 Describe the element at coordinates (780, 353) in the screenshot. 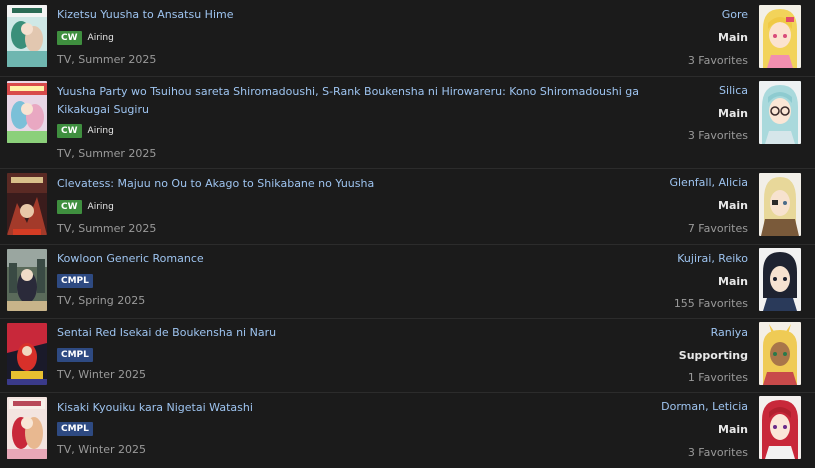

I see `blonde-bunny-girl-portrait` at that location.